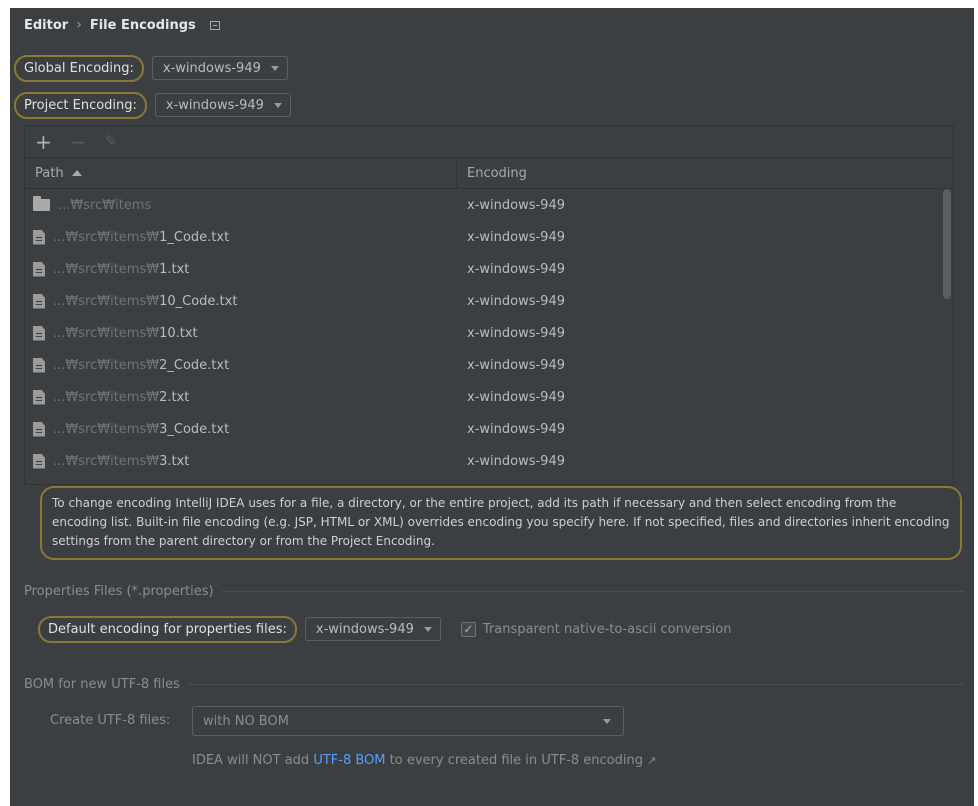  What do you see at coordinates (167, 629) in the screenshot?
I see `properties-default-label: Default encoding for properties files:` at bounding box center [167, 629].